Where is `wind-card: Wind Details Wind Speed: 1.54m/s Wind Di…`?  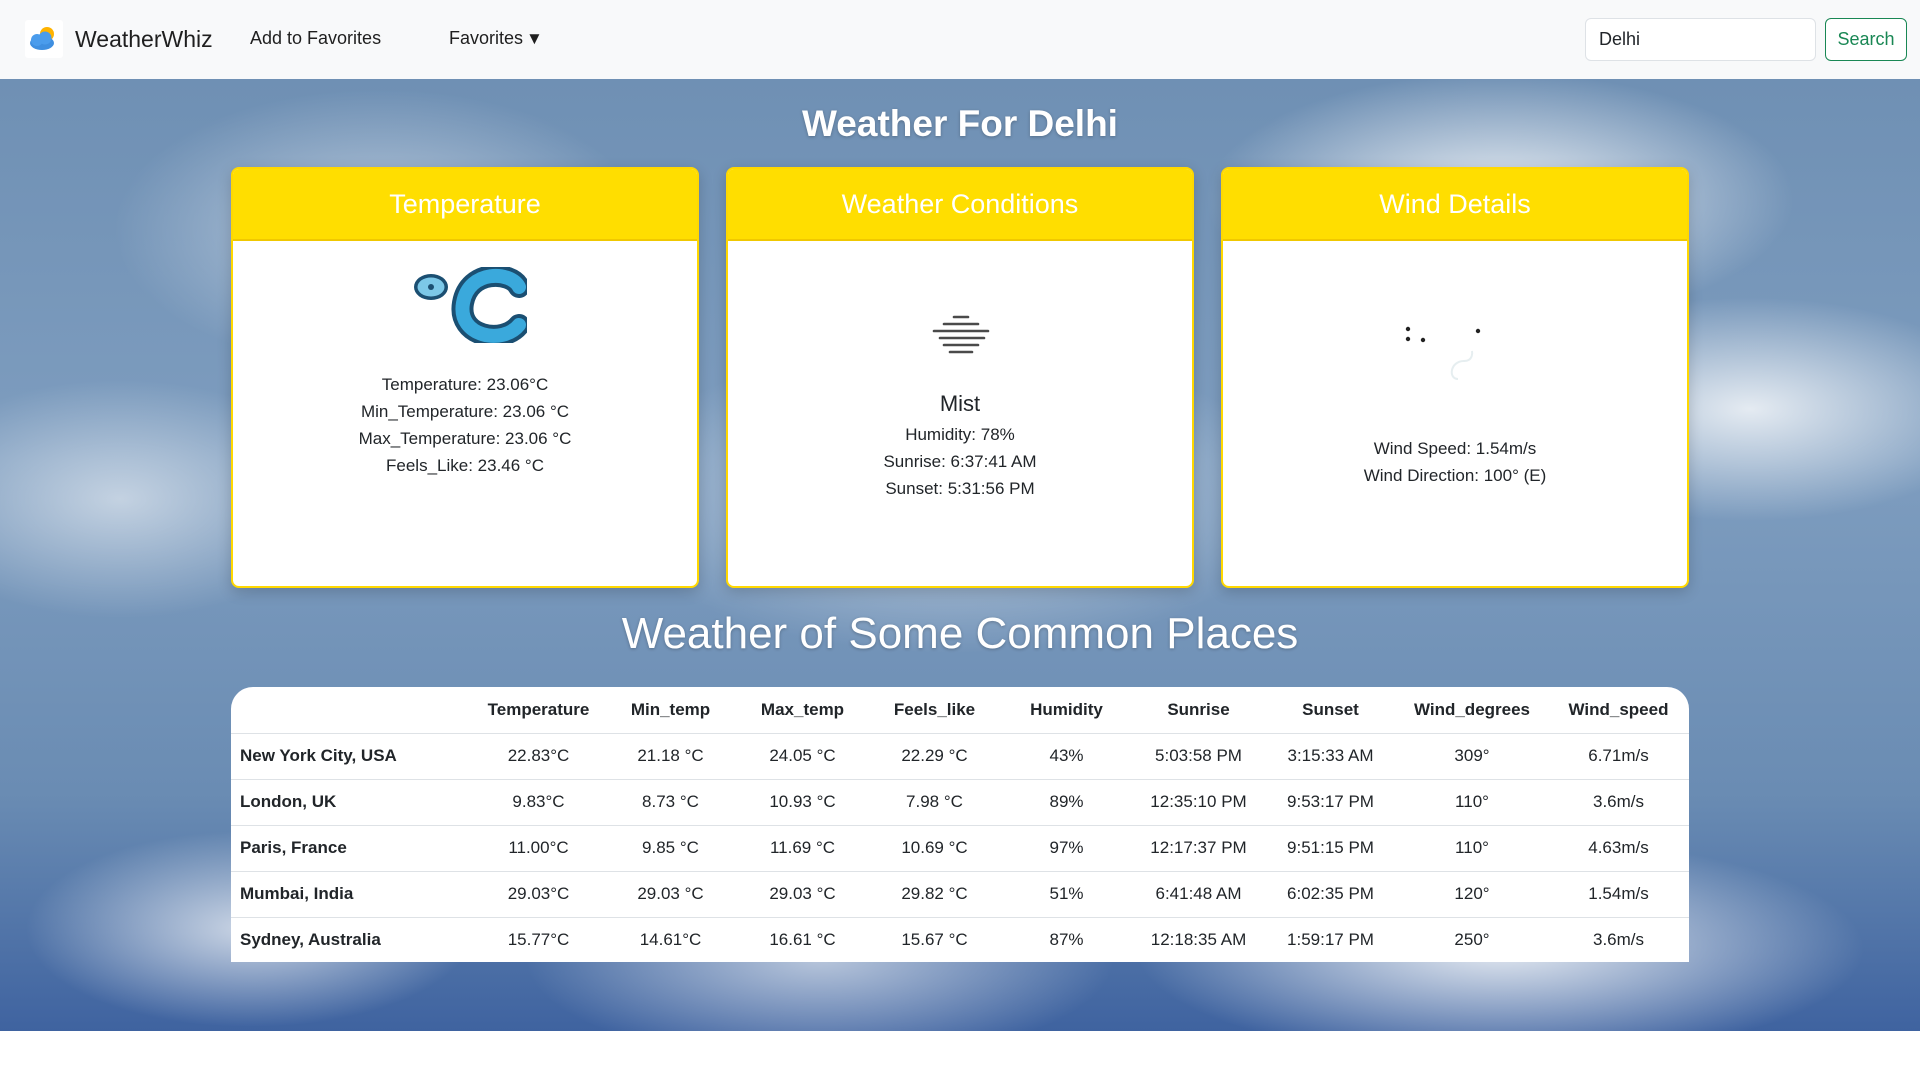
wind-card: Wind Details Wind Speed: 1.54m/s Wind Di… is located at coordinates (1455, 377).